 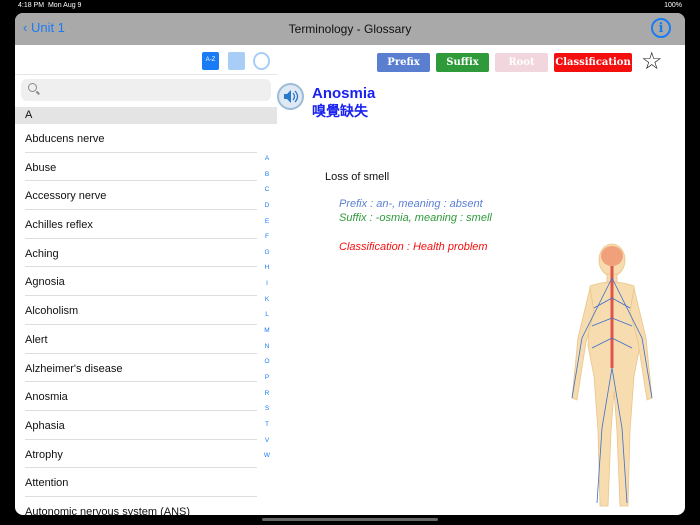 What do you see at coordinates (267, 163) in the screenshot?
I see `index-letter: A` at bounding box center [267, 163].